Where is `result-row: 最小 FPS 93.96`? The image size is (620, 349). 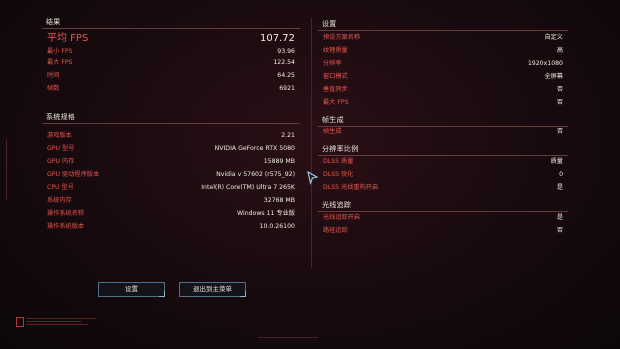 result-row: 最小 FPS 93.96 is located at coordinates (171, 51).